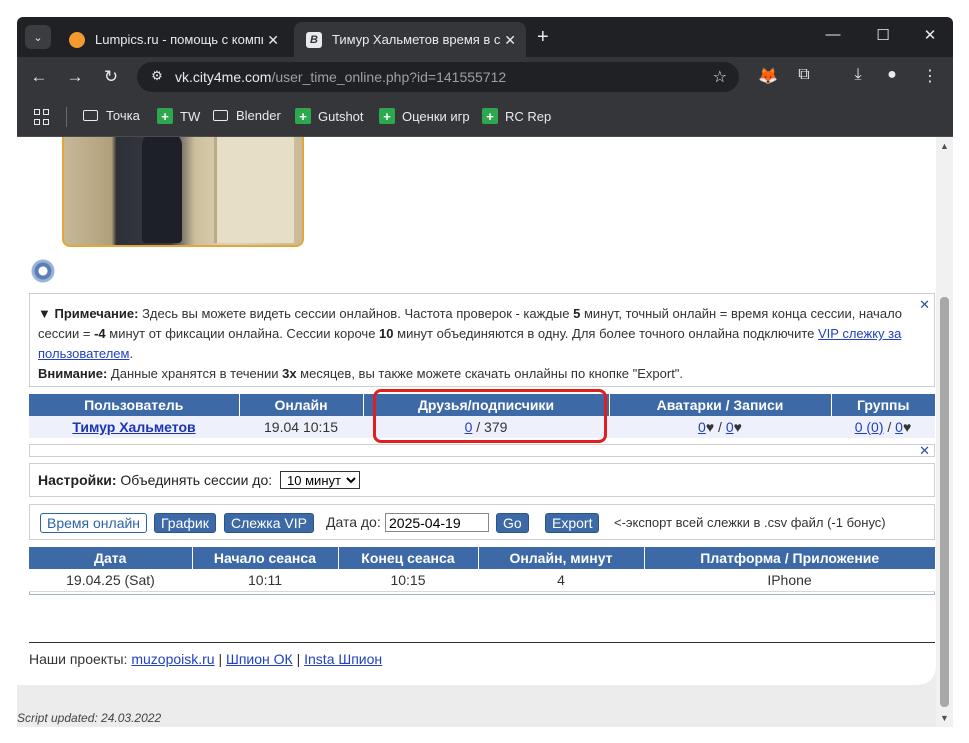 The image size is (969, 743). What do you see at coordinates (924, 451) in the screenshot?
I see `close-strip-icon: ✕` at bounding box center [924, 451].